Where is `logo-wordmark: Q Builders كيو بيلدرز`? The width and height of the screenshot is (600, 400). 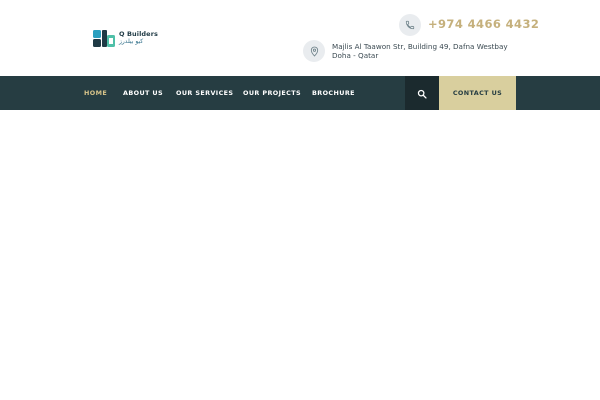 logo-wordmark: Q Builders كيو بيلدرز is located at coordinates (138, 38).